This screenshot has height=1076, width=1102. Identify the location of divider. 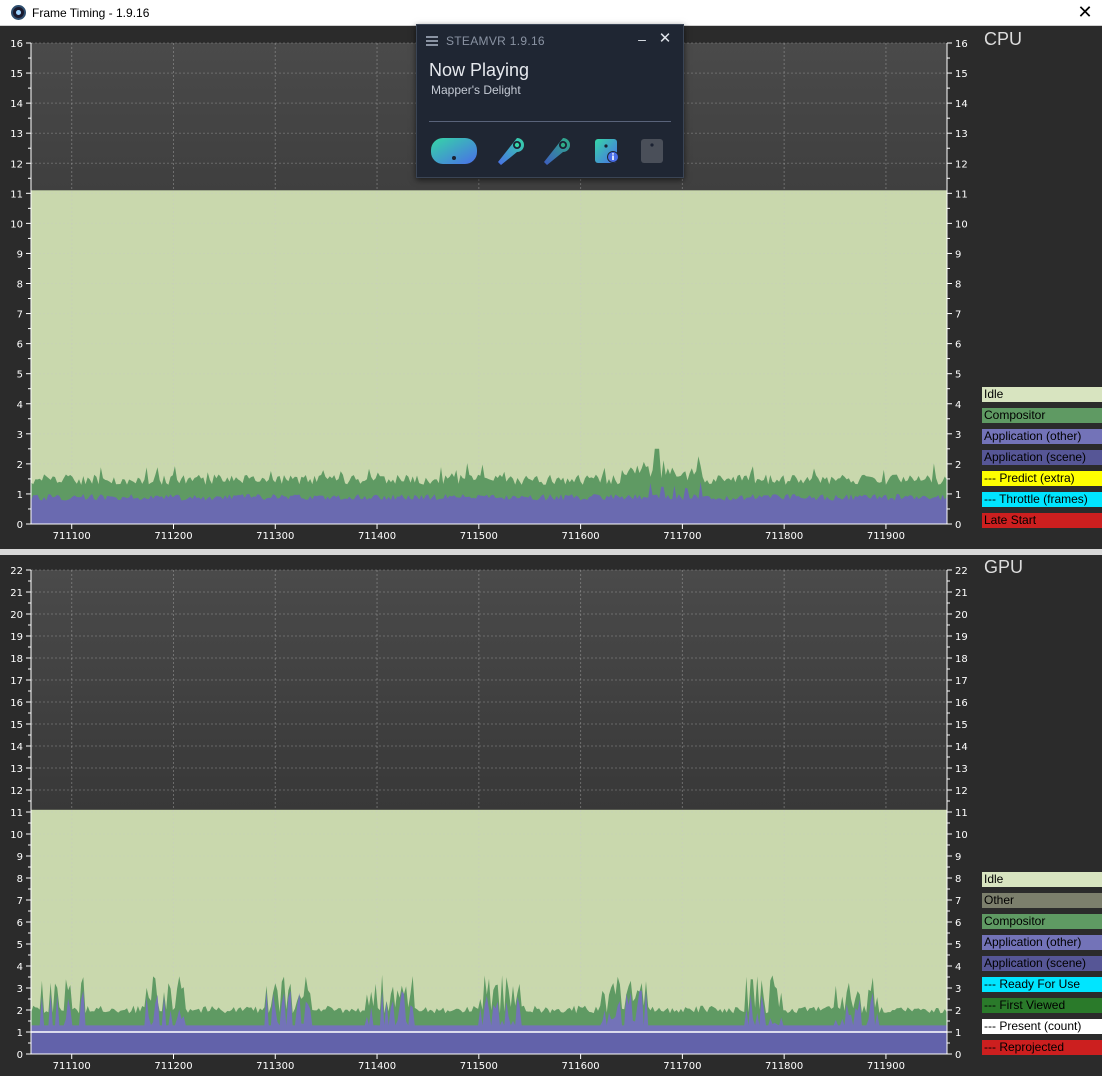
(550, 121).